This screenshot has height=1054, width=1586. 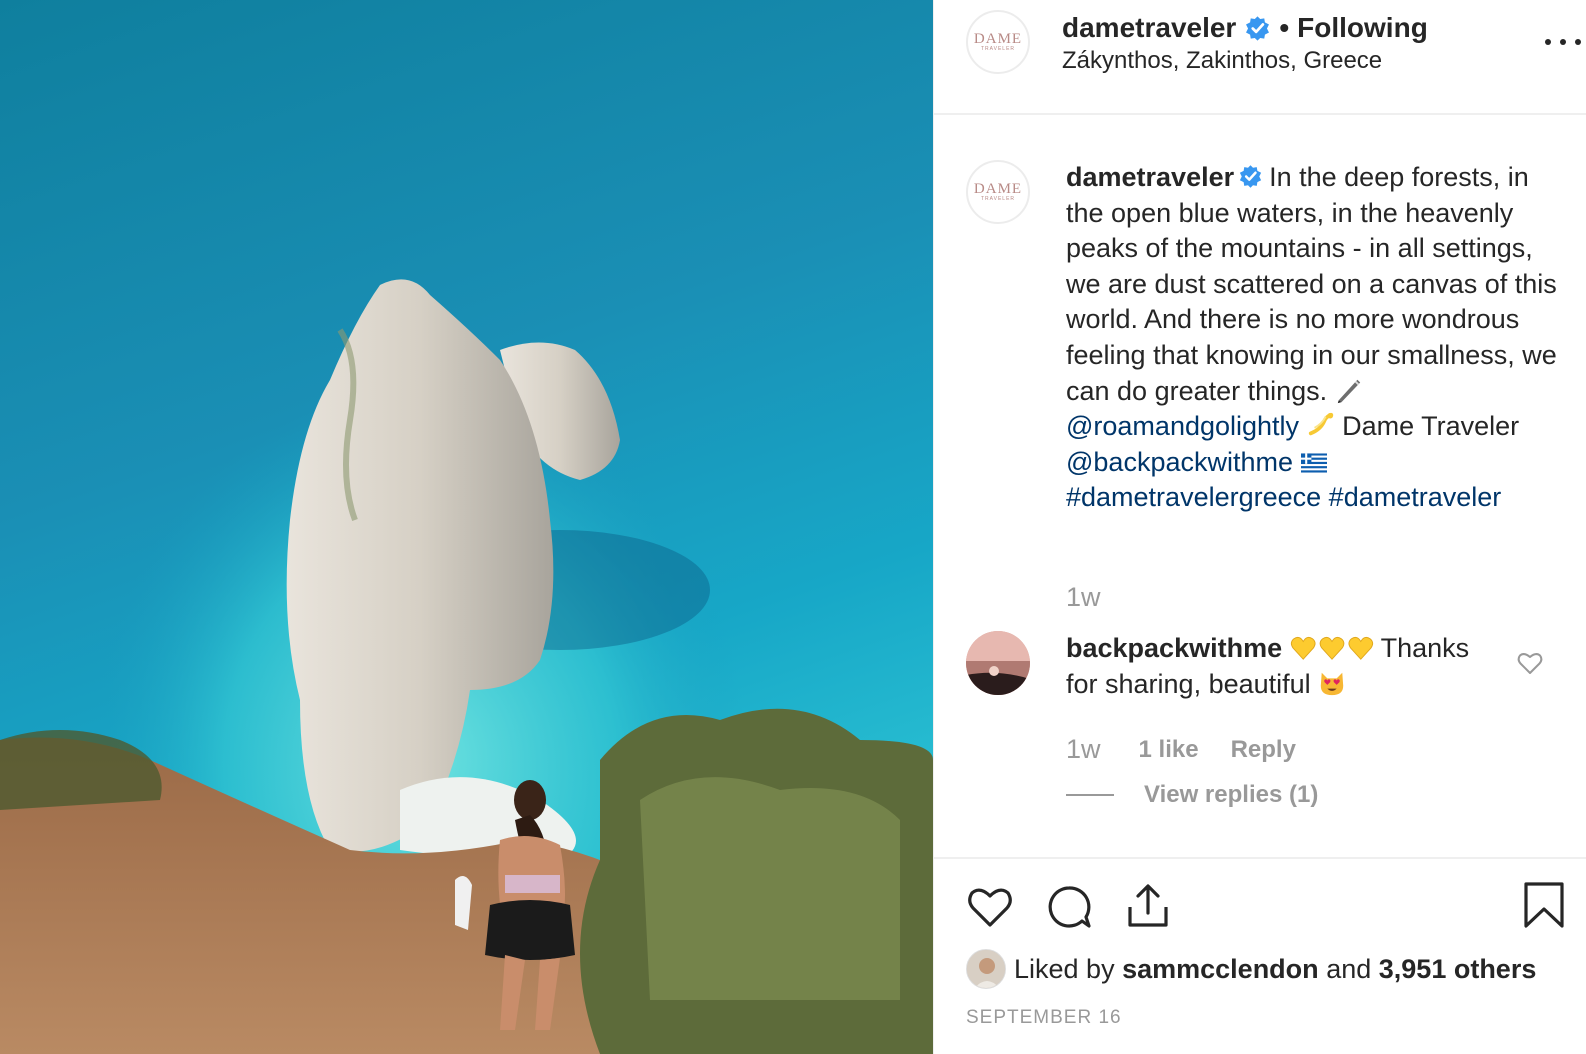 I want to click on comment-meta: 1w 1 like Reply, so click(x=1181, y=749).